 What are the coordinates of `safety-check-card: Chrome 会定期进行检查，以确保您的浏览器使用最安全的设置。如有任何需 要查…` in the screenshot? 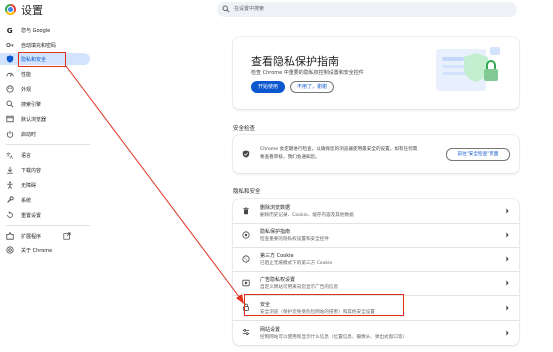 It's located at (376, 154).